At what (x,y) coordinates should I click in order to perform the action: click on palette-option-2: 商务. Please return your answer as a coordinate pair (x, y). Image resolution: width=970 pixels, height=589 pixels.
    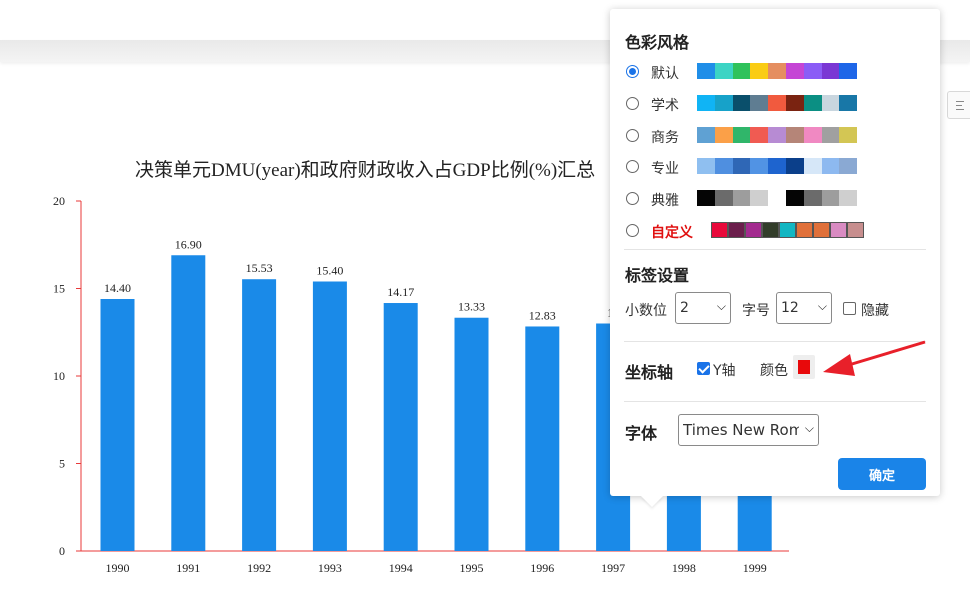
    Looking at the image, I should click on (774, 136).